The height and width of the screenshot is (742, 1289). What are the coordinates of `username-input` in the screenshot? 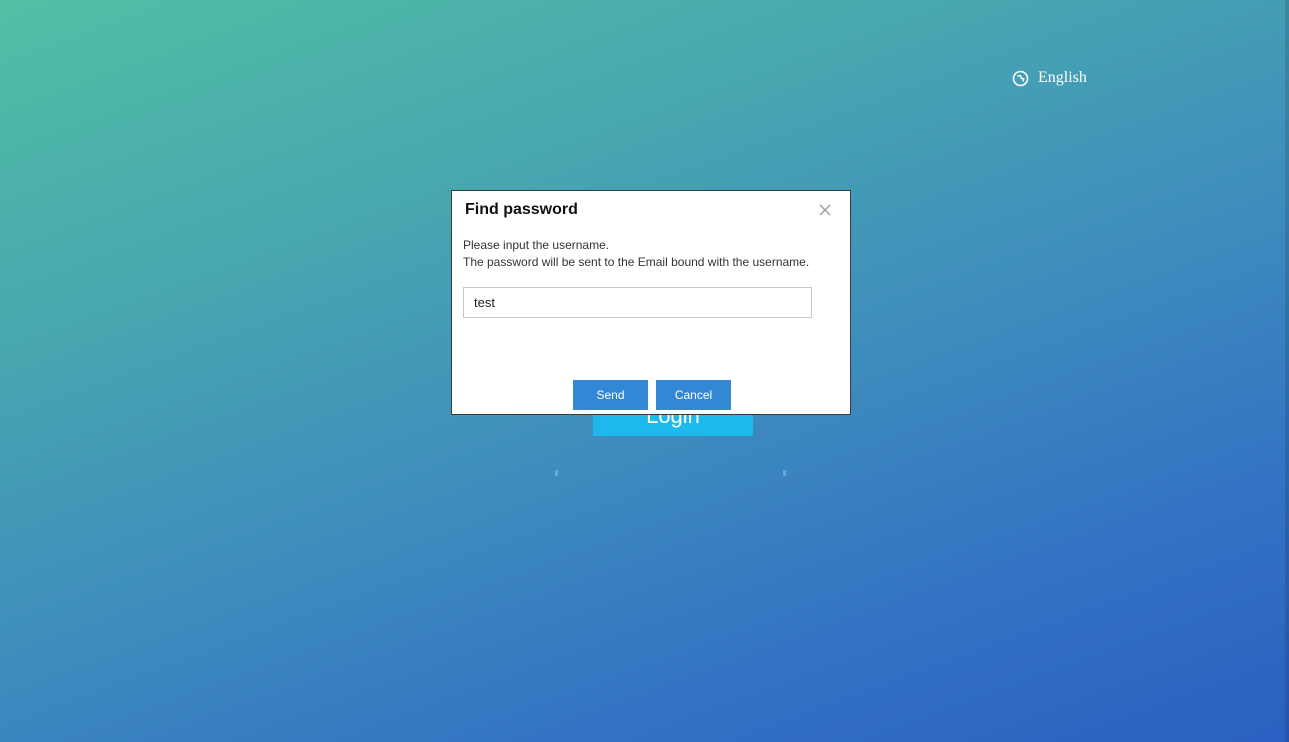 It's located at (637, 302).